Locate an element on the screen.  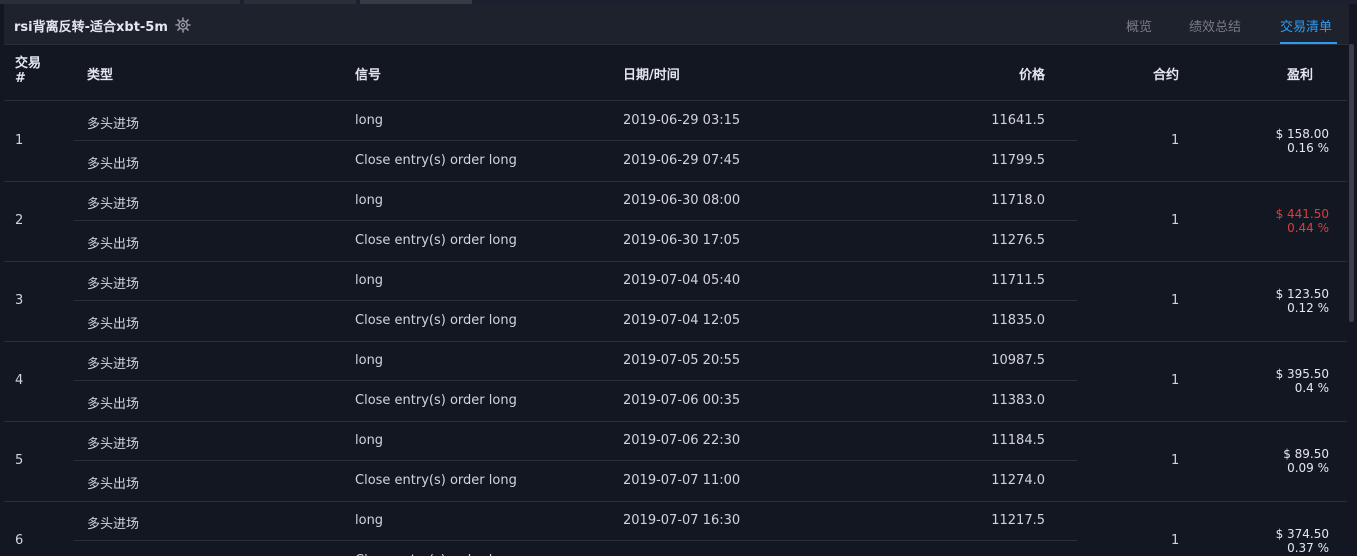
exit-price: 11274.0 is located at coordinates (1018, 480).